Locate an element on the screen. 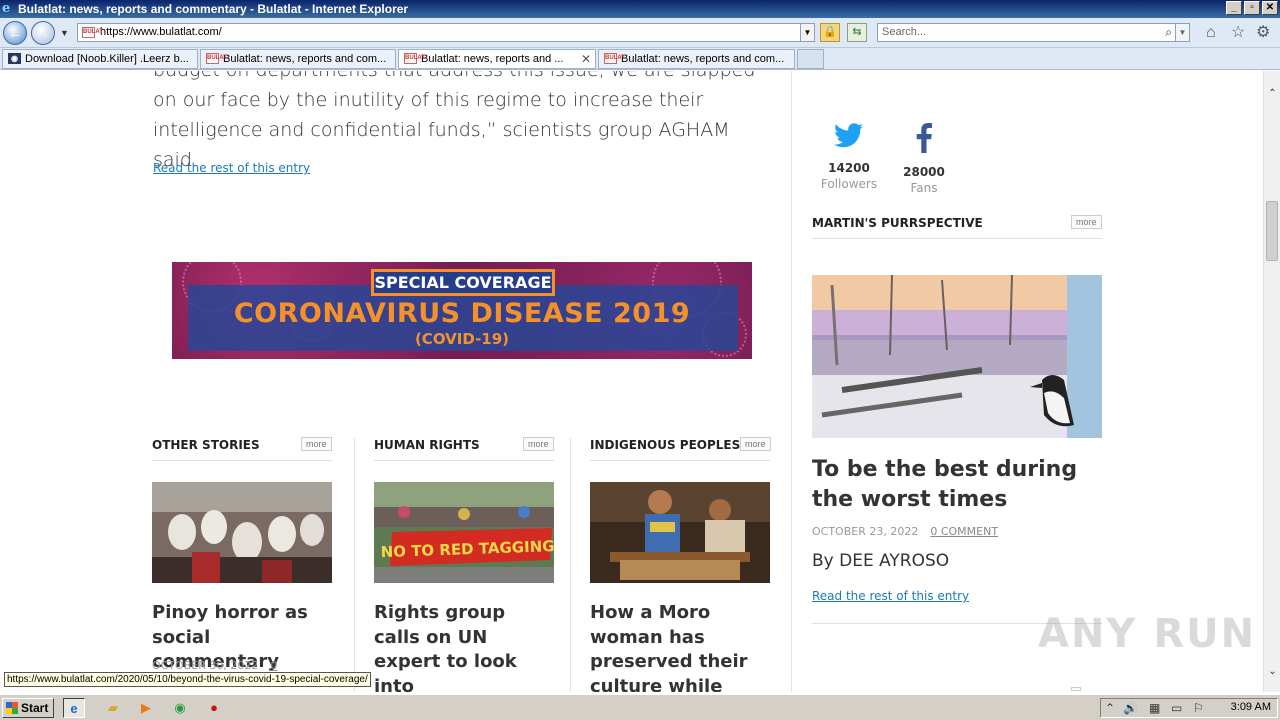 This screenshot has height=720, width=1280. media-player-icon: ▶ is located at coordinates (146, 708).